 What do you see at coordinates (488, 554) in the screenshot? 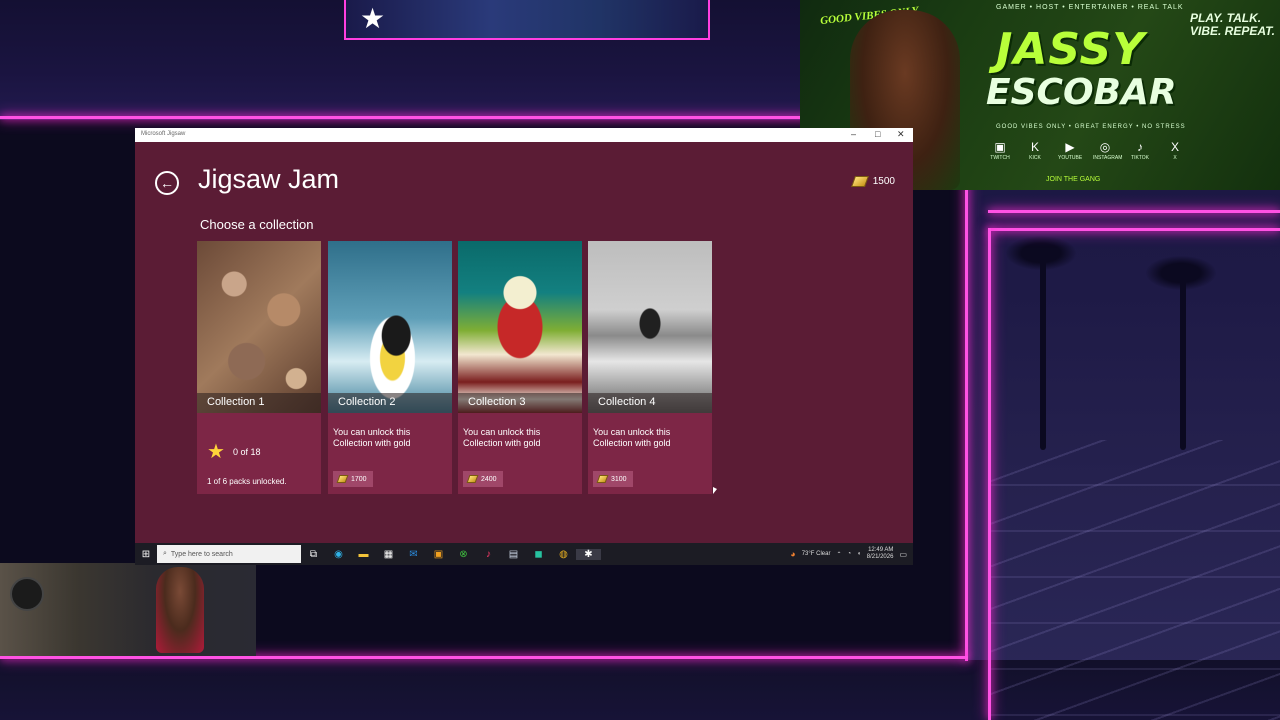
I see `tiktok-icon: ♪` at bounding box center [488, 554].